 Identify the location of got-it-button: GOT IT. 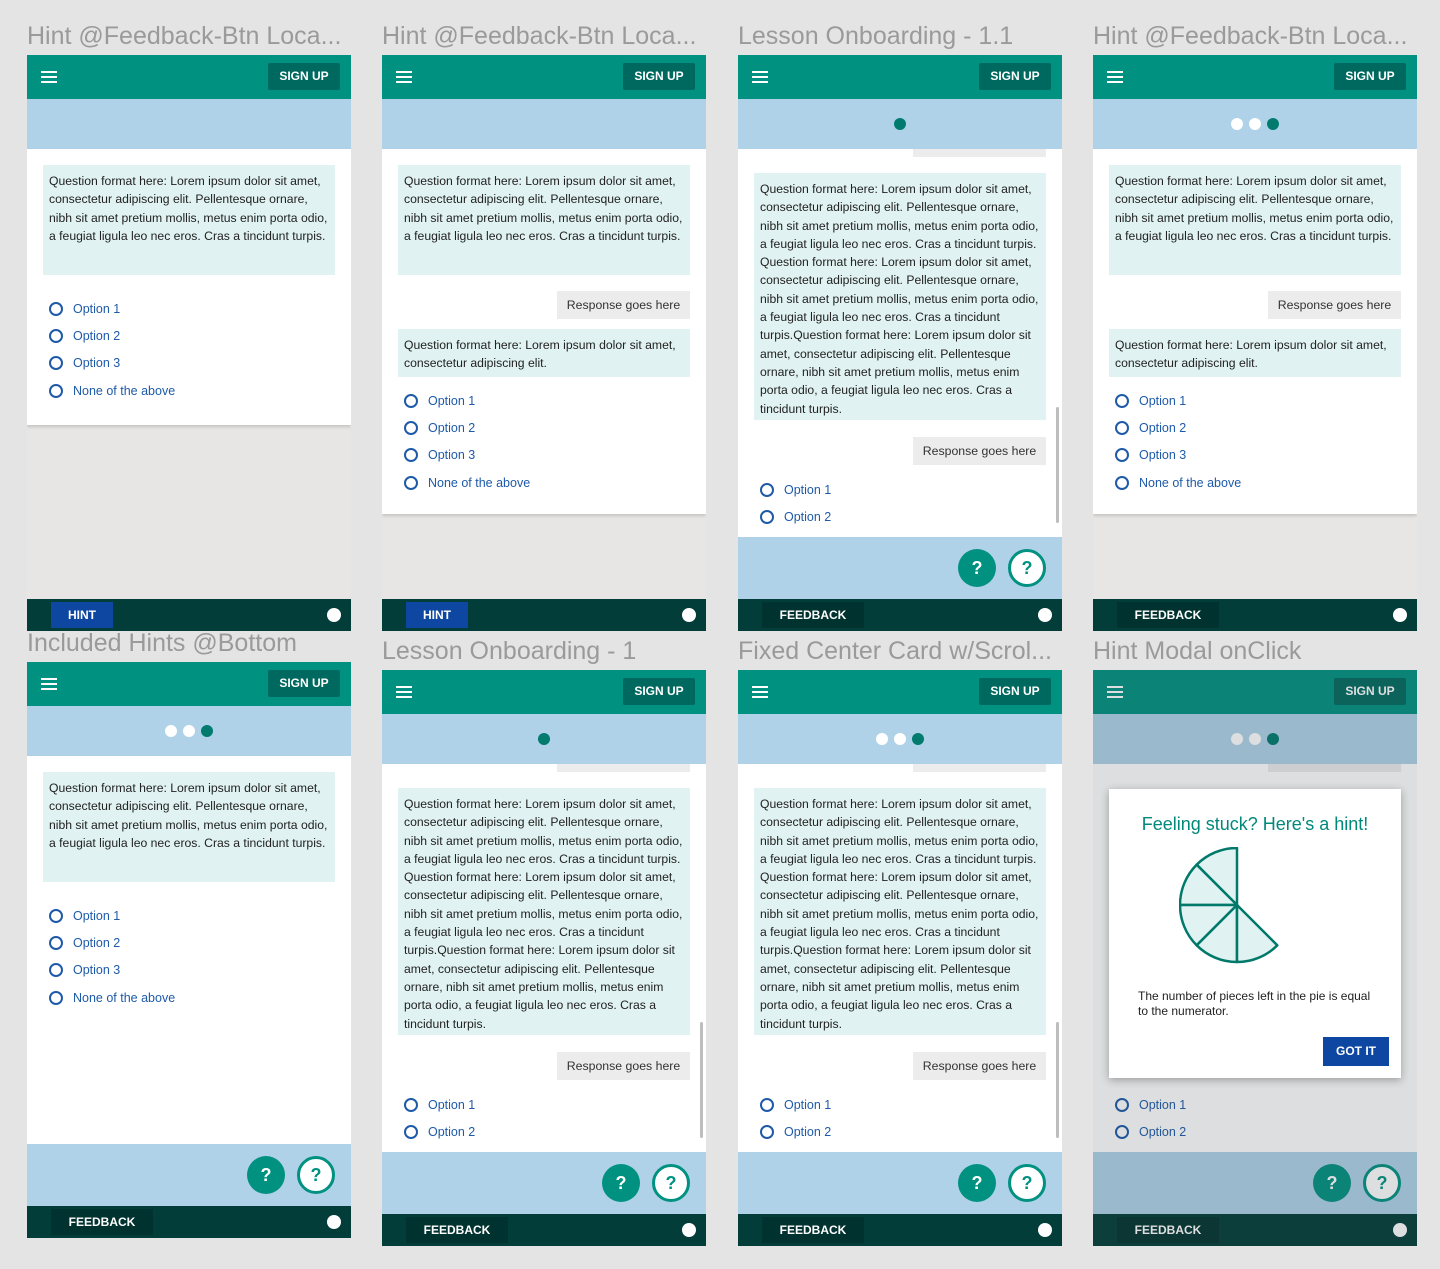
(1356, 1051).